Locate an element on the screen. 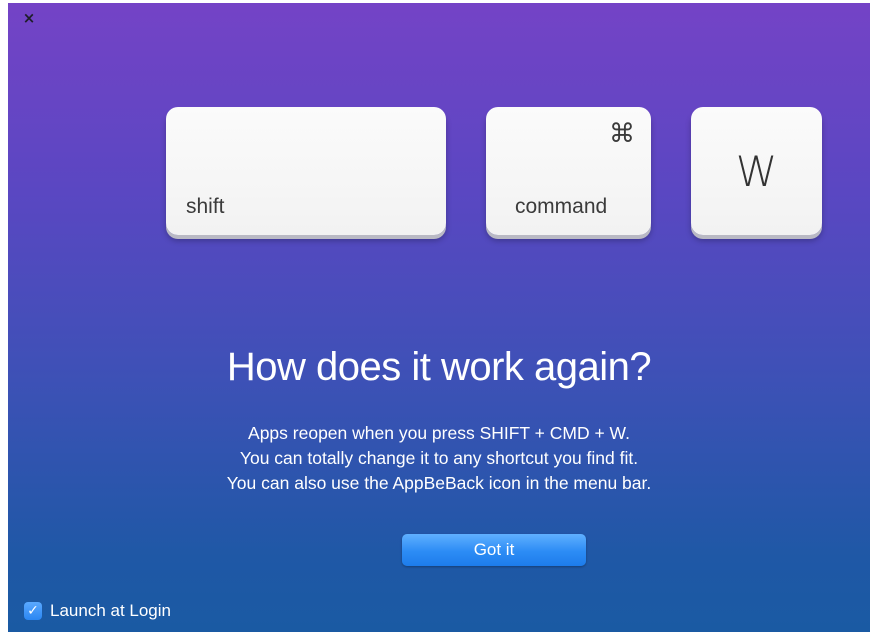  close-icon: × is located at coordinates (29, 18).